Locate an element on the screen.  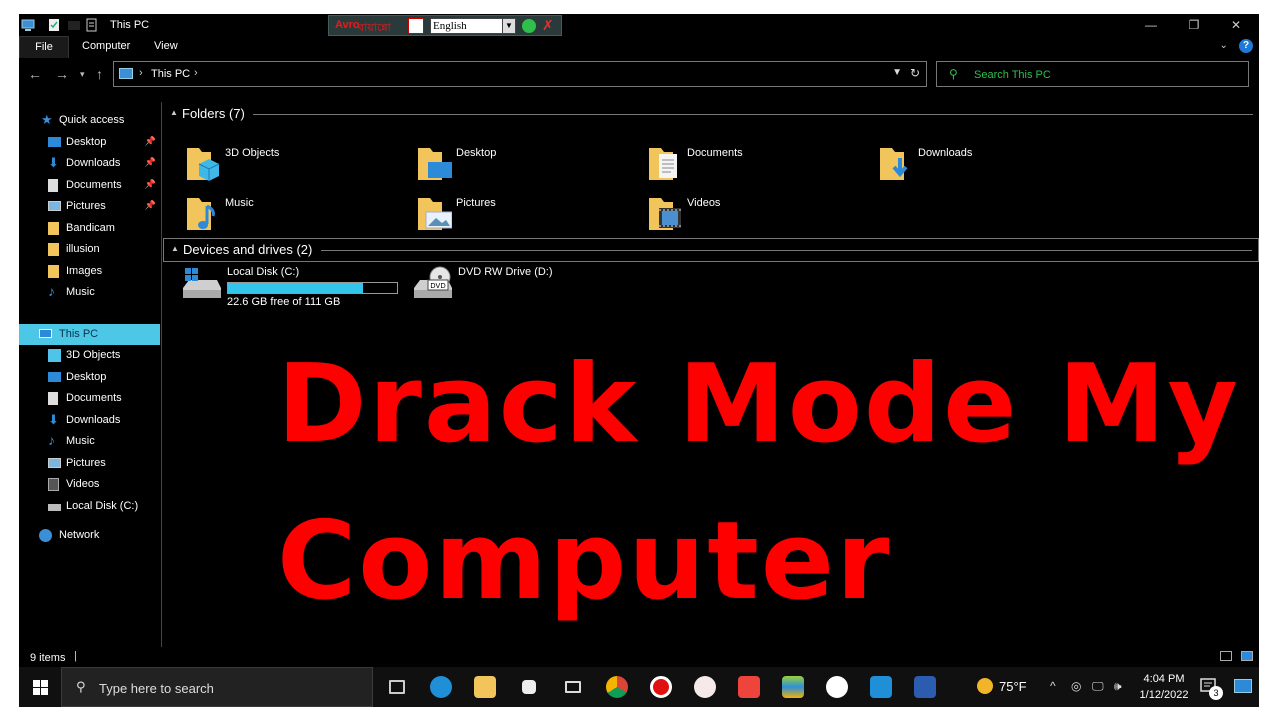
weather-widget: 75°F is located at coordinates (1002, 686).